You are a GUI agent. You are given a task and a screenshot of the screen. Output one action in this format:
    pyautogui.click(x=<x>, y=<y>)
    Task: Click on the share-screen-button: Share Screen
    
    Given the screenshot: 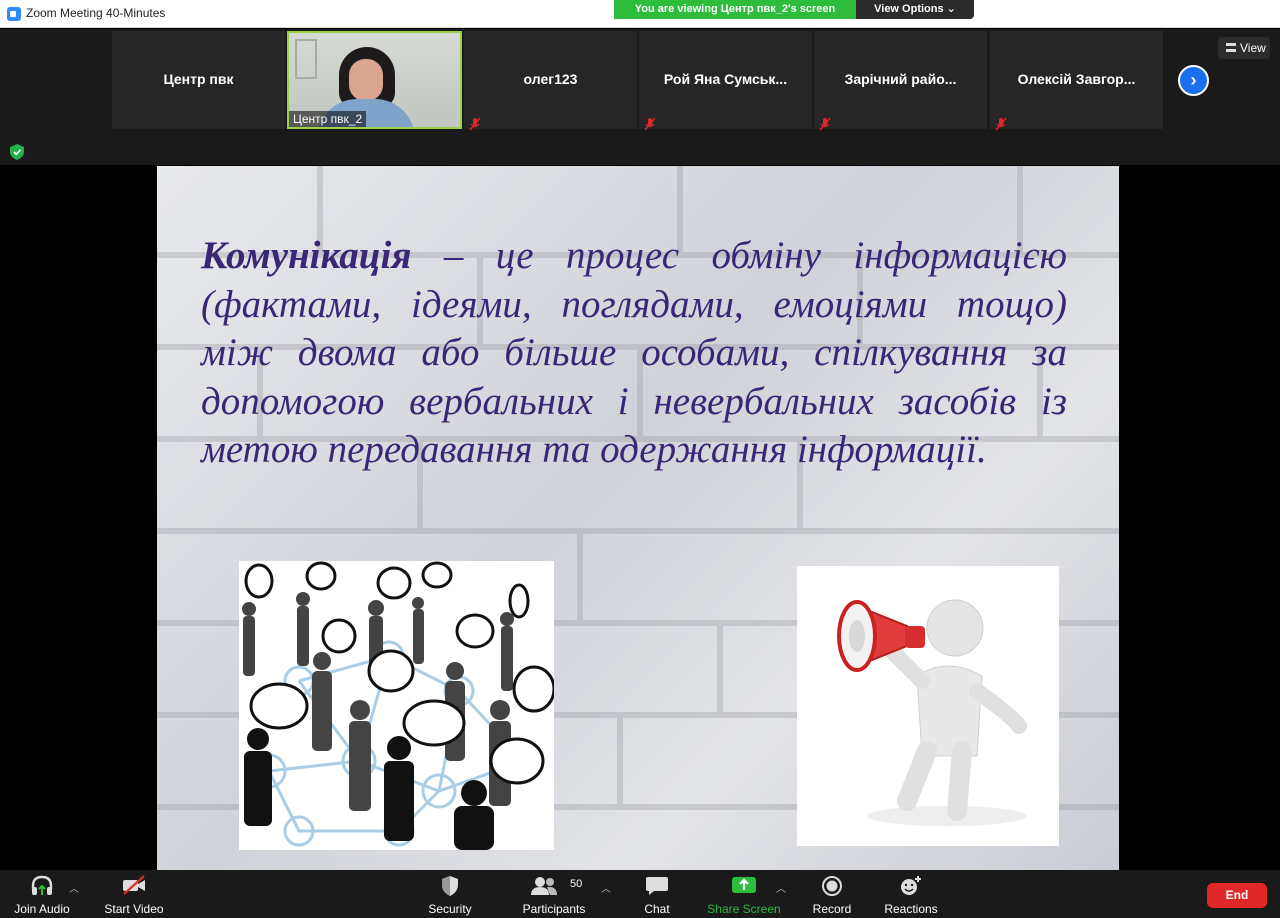 What is the action you would take?
    pyautogui.click(x=744, y=894)
    